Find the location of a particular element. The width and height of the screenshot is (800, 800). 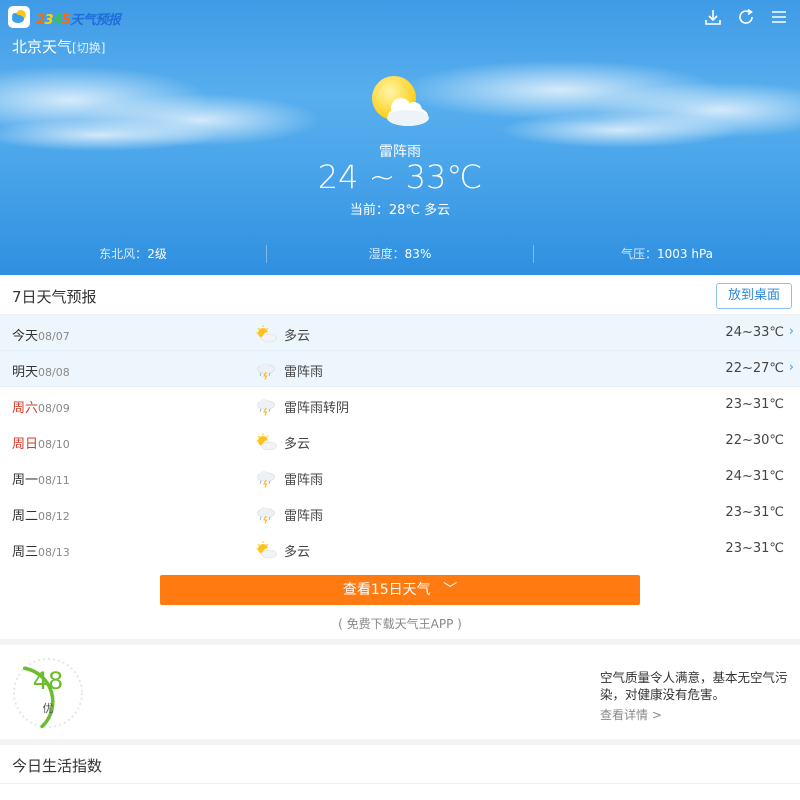

humidity-stat: 湿度：83% is located at coordinates (400, 254).